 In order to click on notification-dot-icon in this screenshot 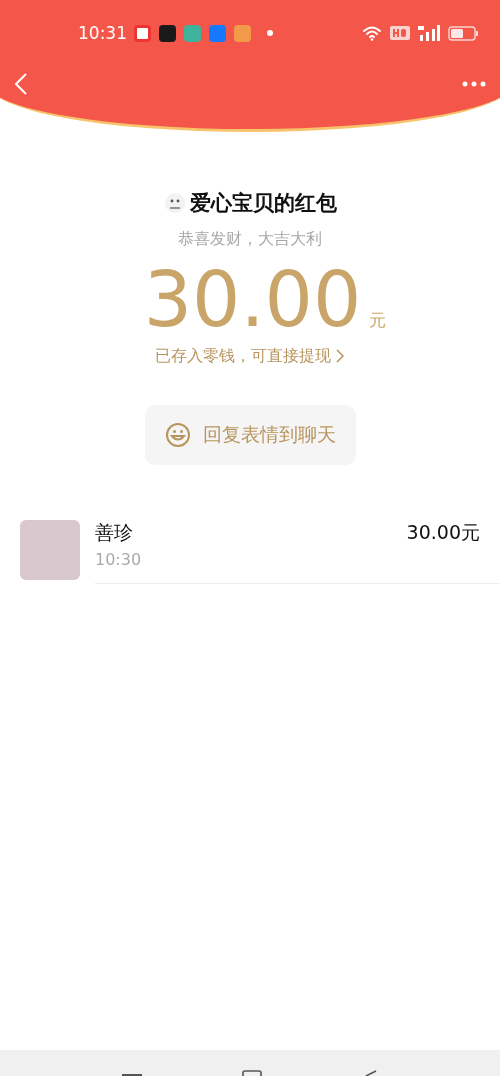, I will do `click(270, 33)`.